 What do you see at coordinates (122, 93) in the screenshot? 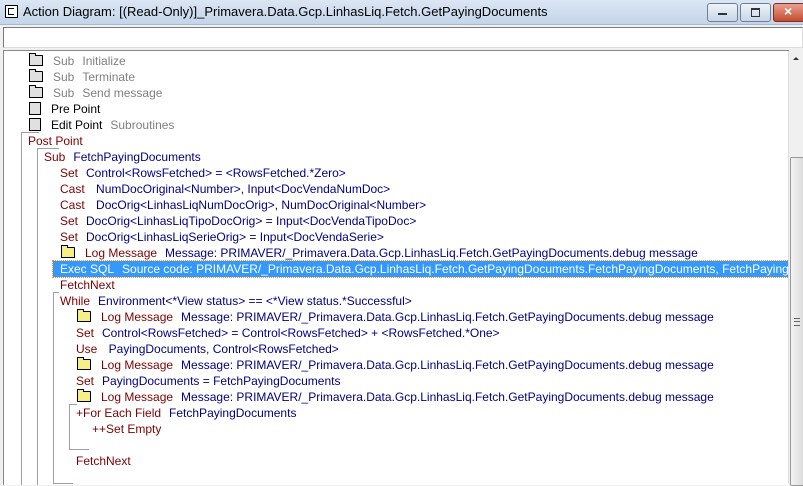
I see `statement-arguments: Send message` at bounding box center [122, 93].